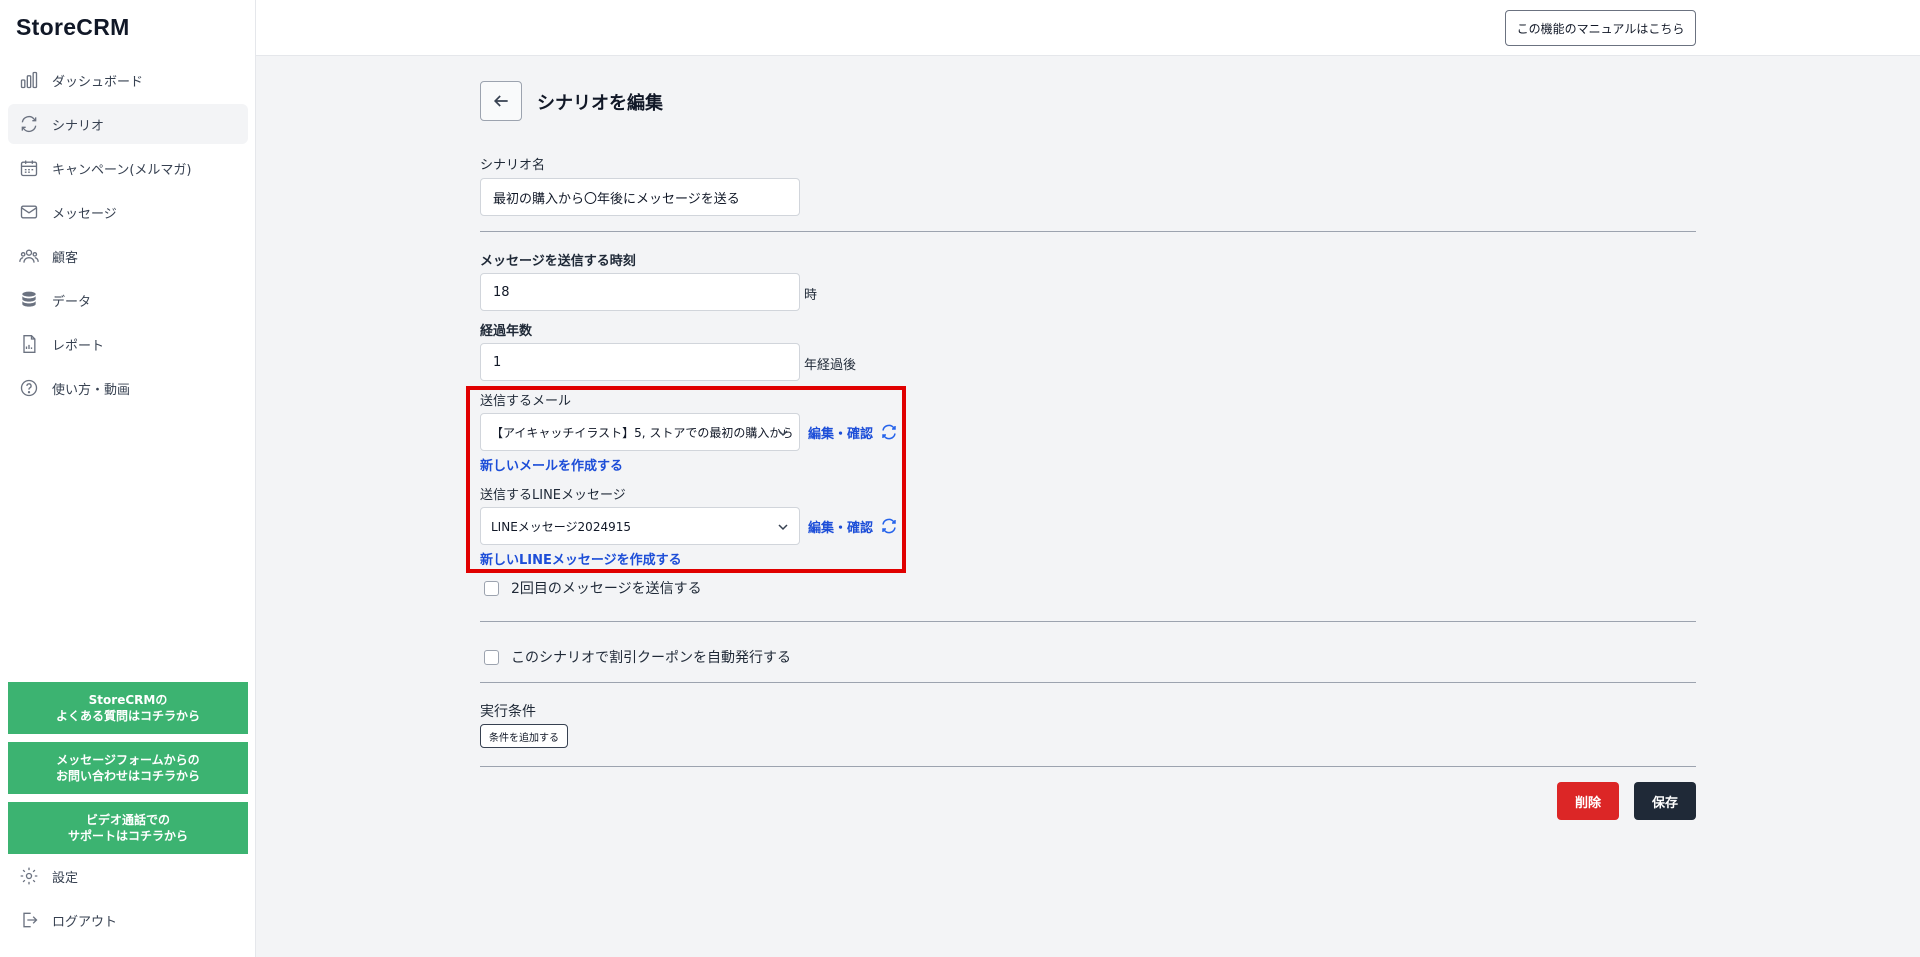 The image size is (1920, 957). What do you see at coordinates (78, 126) in the screenshot?
I see `sidebar-item-label: シナリオ` at bounding box center [78, 126].